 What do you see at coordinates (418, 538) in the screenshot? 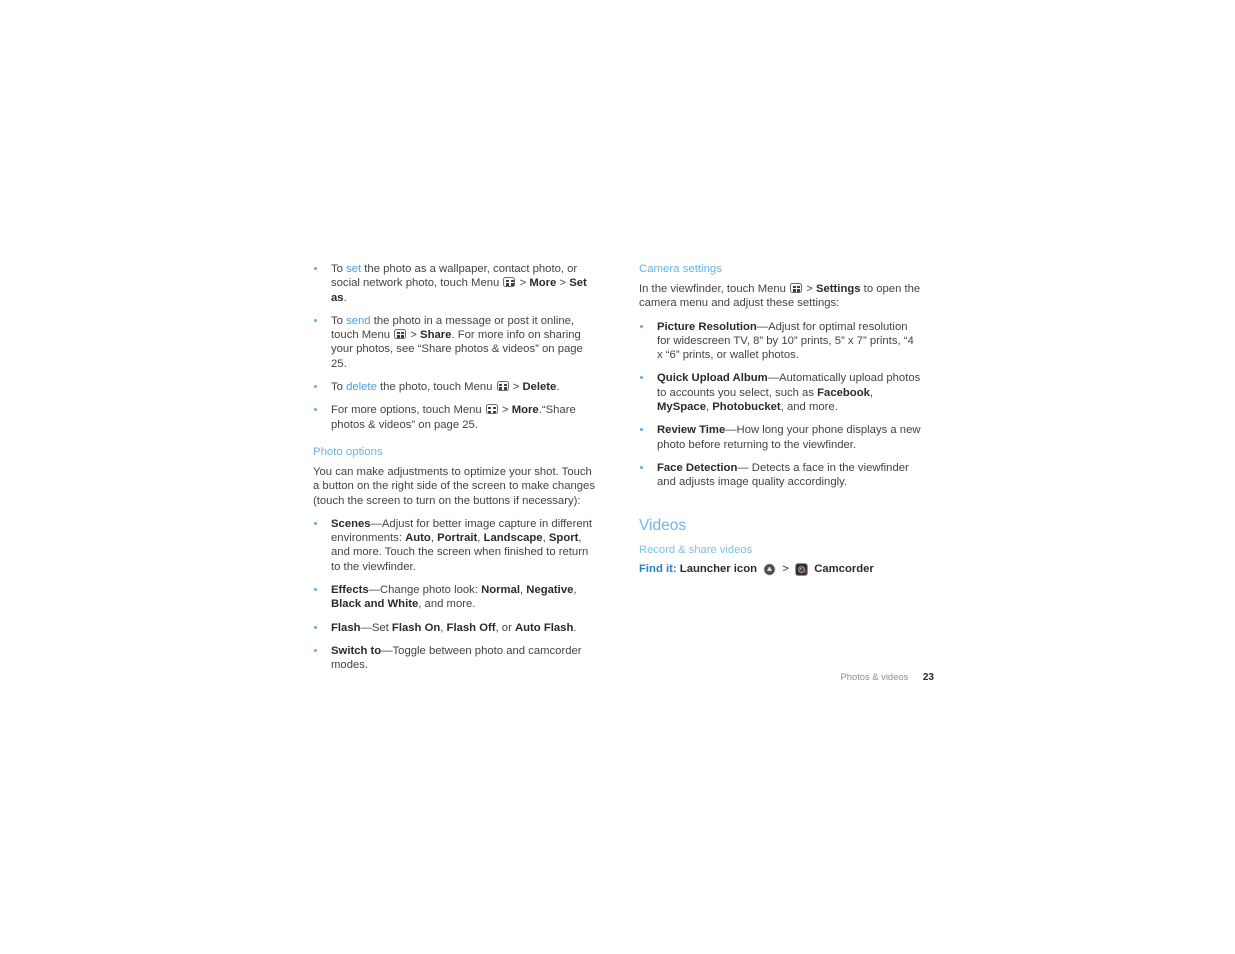
I see `emphasis-text: Auto` at bounding box center [418, 538].